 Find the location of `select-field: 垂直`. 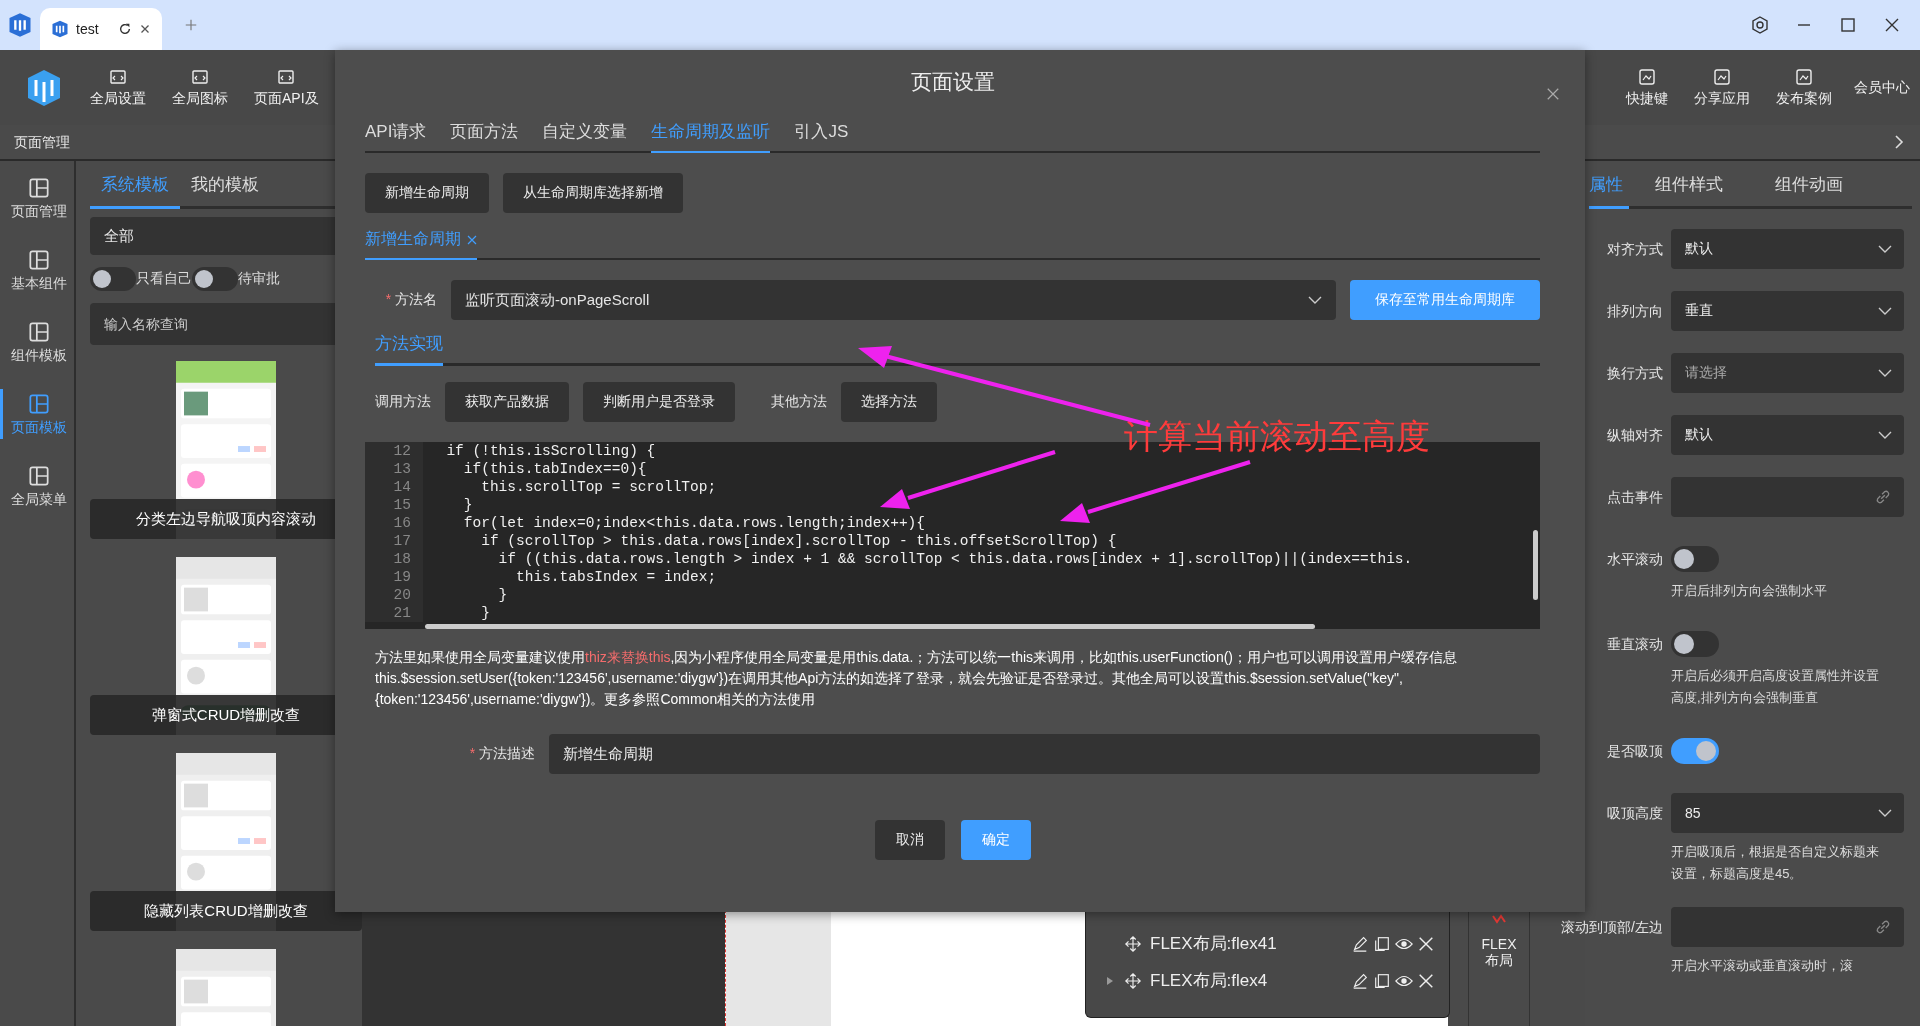

select-field: 垂直 is located at coordinates (1787, 311).